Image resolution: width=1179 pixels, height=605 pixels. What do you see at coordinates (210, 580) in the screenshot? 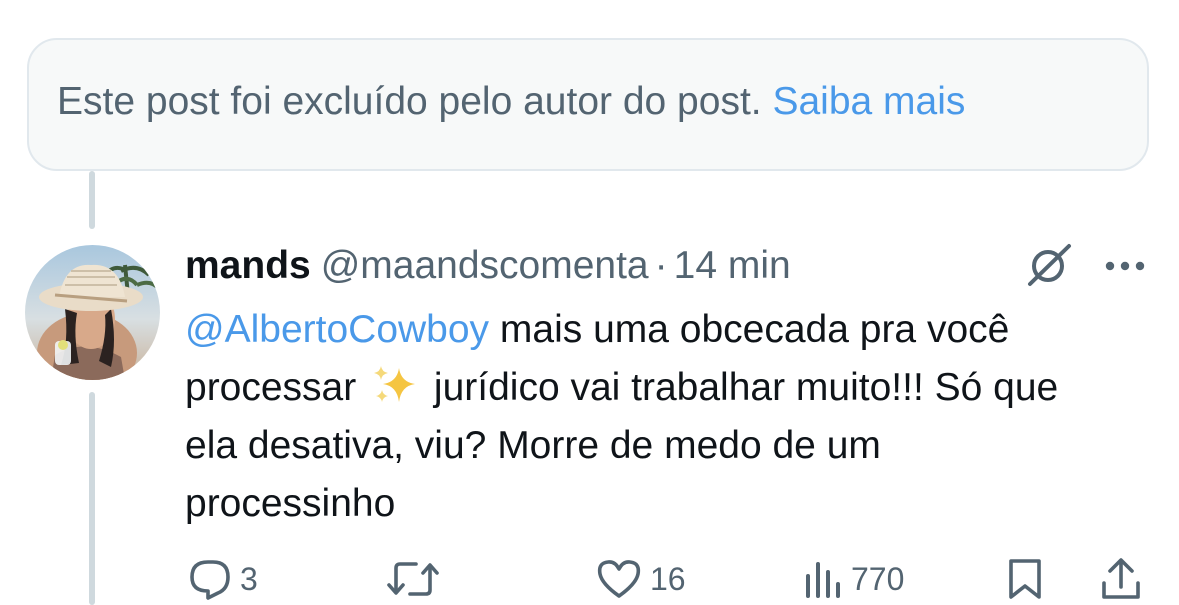
I see `reply-icon` at bounding box center [210, 580].